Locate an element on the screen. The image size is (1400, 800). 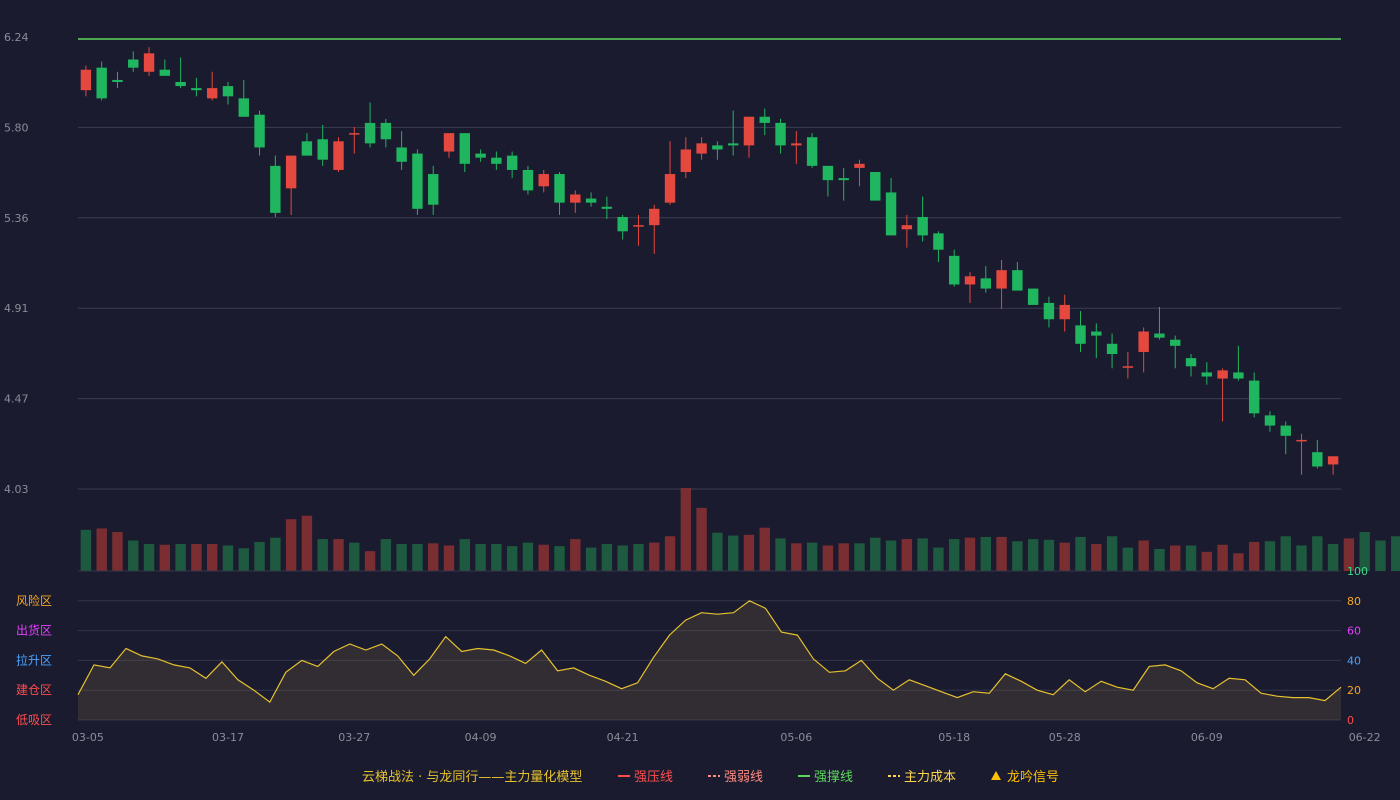
legend-label: 主力成本 is located at coordinates (930, 777).